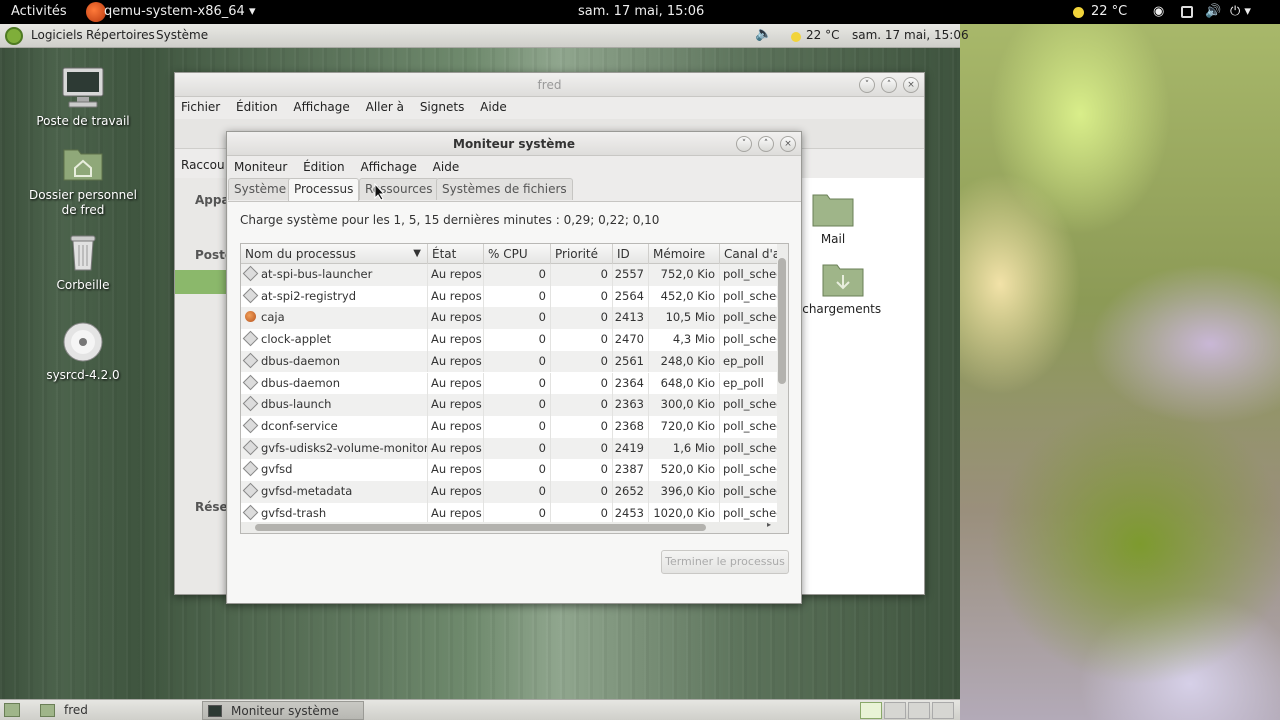 The image size is (1280, 720). I want to click on fm-close-button: ×, so click(911, 85).